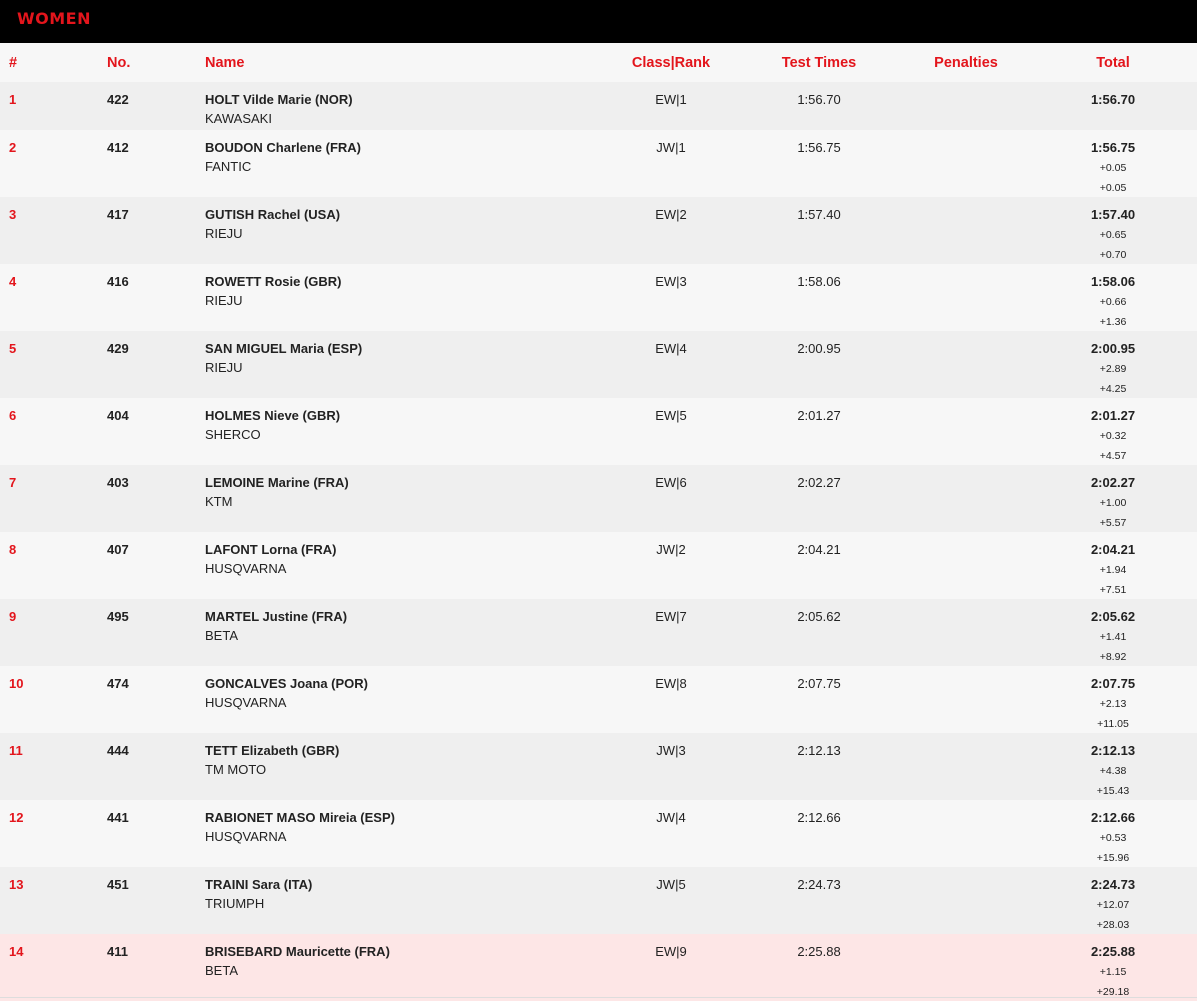 This screenshot has width=1200, height=1001. I want to click on gap-previous-cell: +0.66, so click(1113, 302).